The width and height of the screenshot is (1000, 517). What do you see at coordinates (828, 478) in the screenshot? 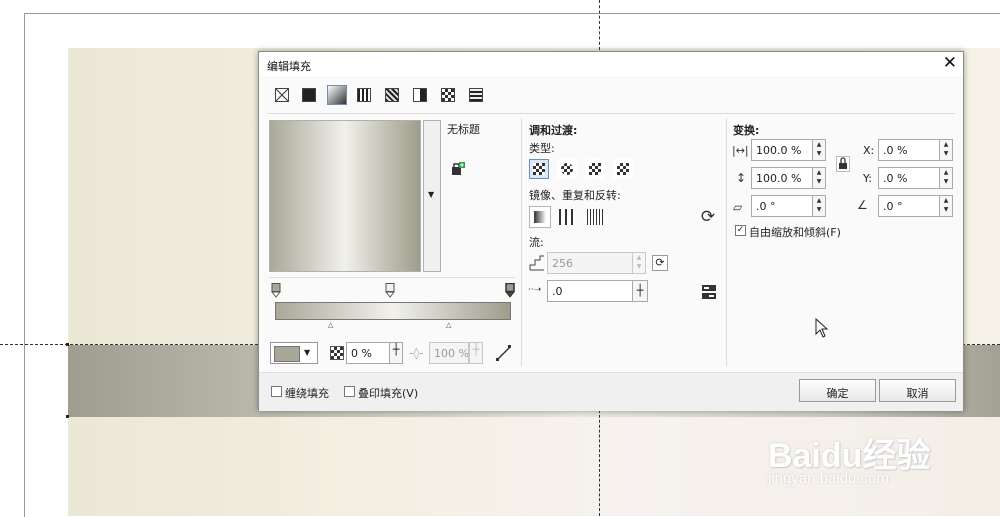
I see `watermark-url: jingyan.baidu.com` at bounding box center [828, 478].